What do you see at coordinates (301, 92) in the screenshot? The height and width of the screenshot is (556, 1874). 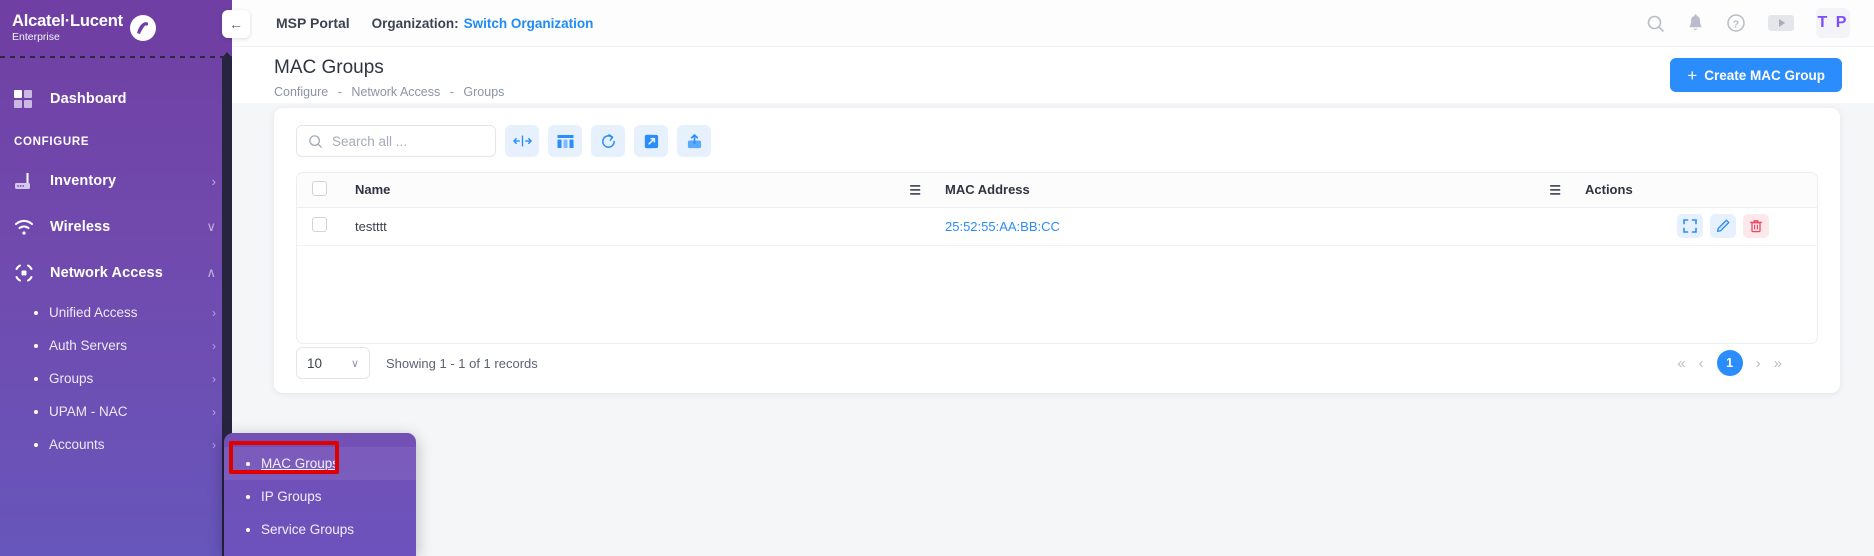 I see `breadcrumb-item-configure: Configure` at bounding box center [301, 92].